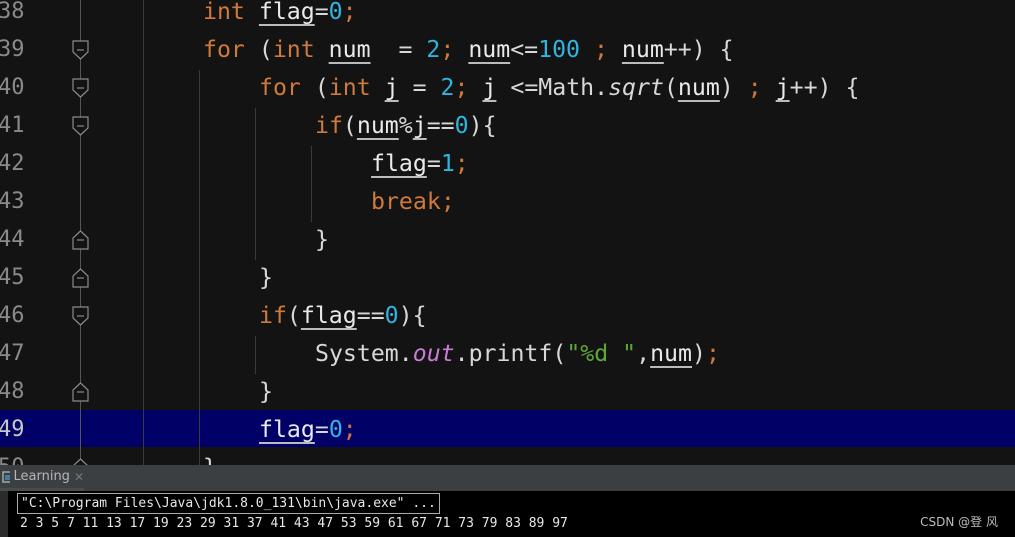 Image resolution: width=1015 pixels, height=537 pixels. What do you see at coordinates (507, 428) in the screenshot?
I see `current-line-highlight` at bounding box center [507, 428].